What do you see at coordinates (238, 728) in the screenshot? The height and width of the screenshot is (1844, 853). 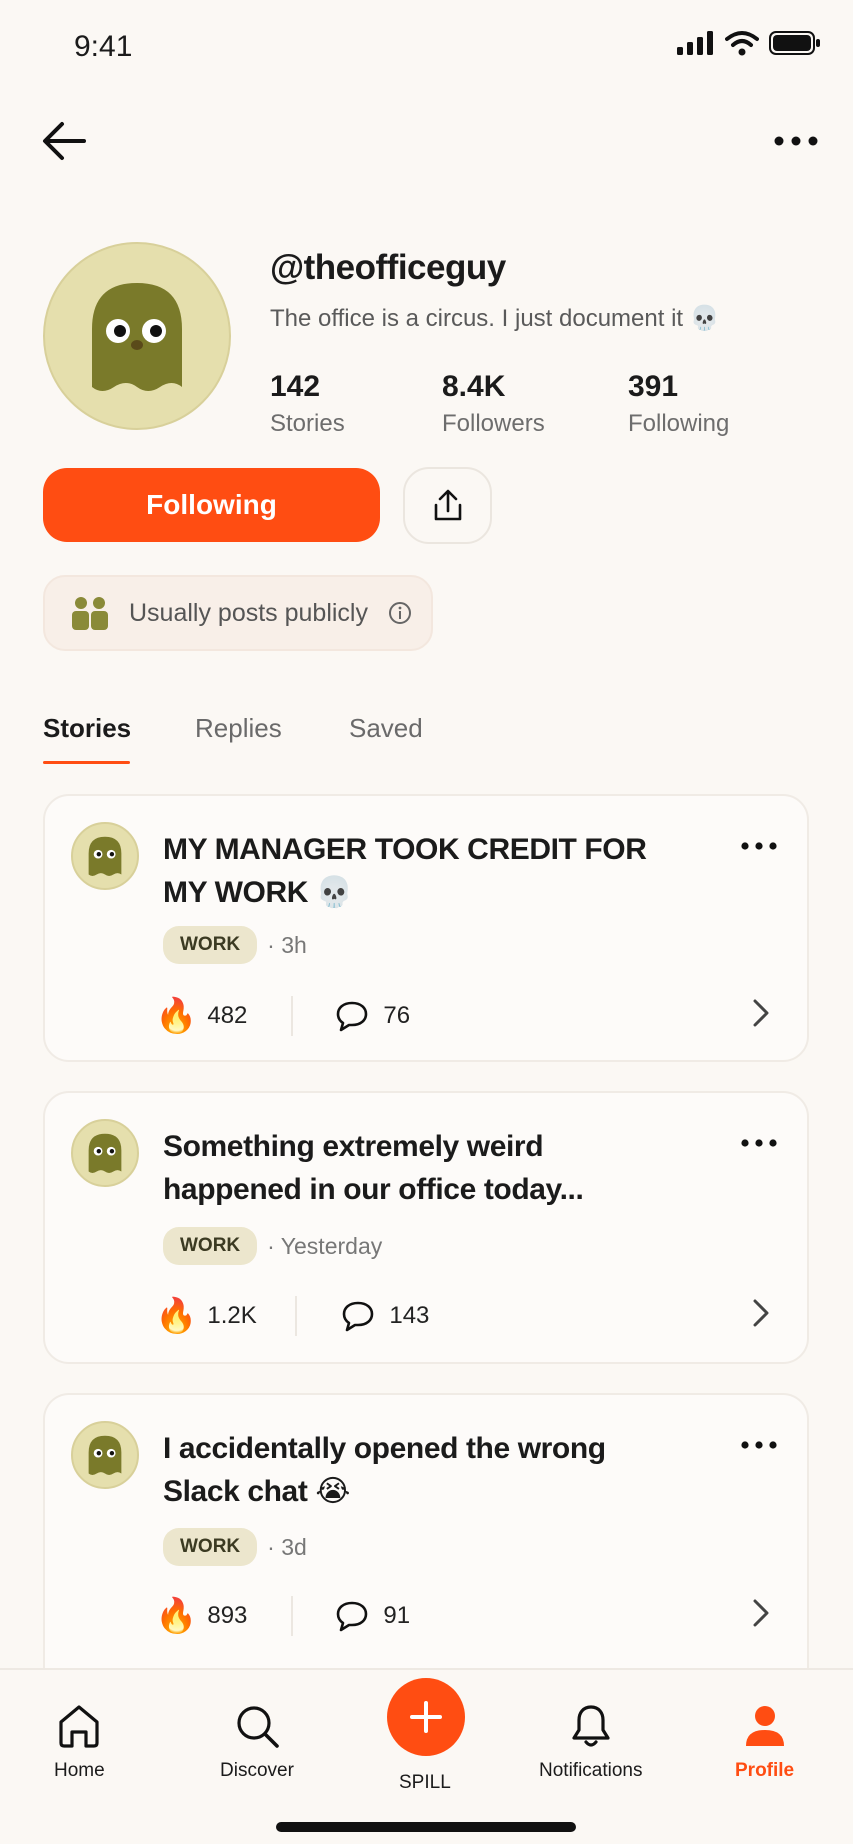 I see `tab-replies: Replies` at bounding box center [238, 728].